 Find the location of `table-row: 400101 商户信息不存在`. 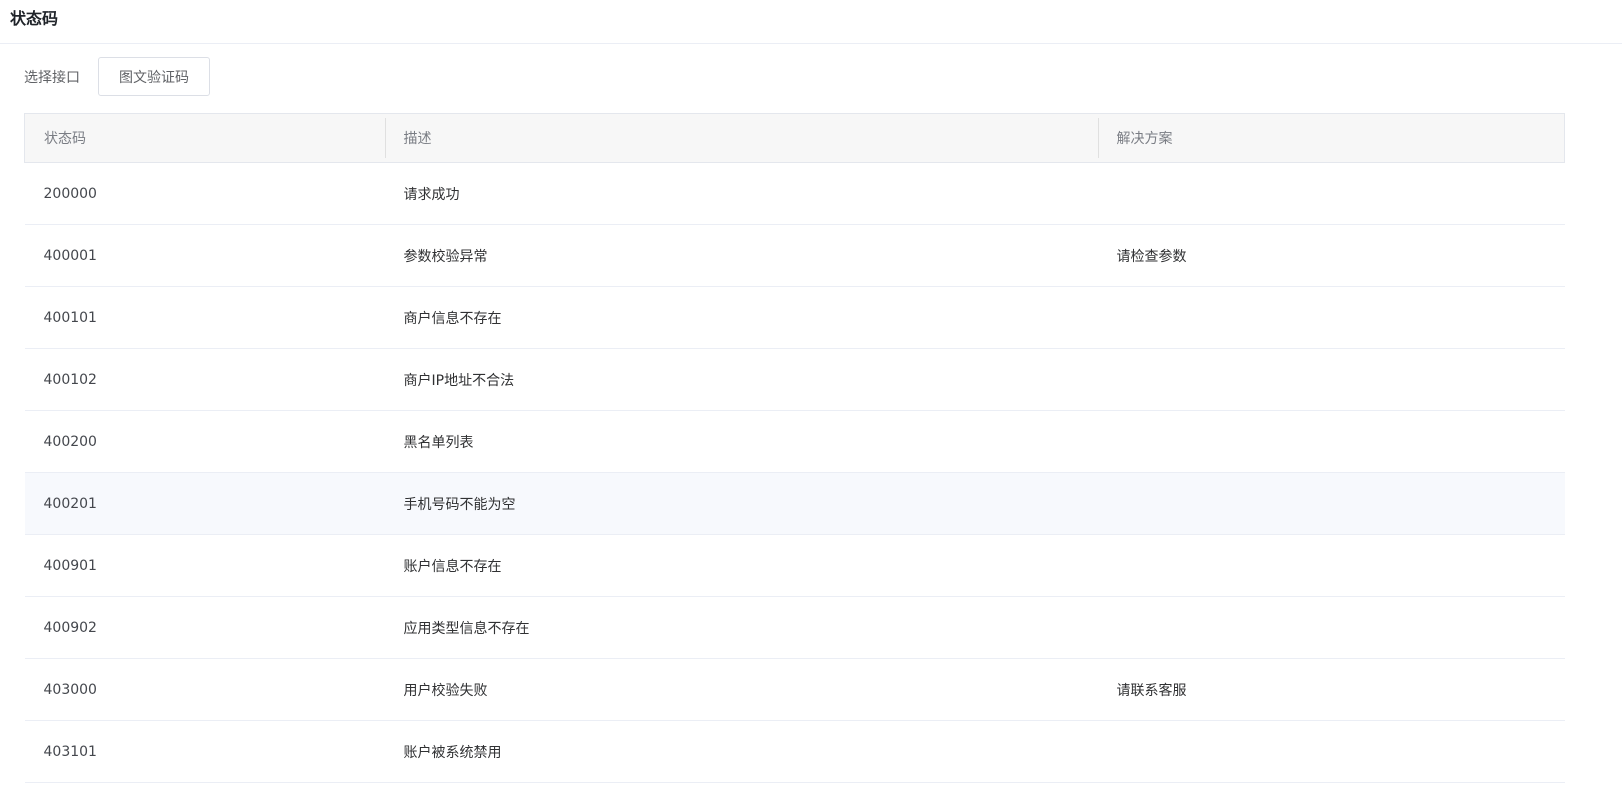

table-row: 400101 商户信息不存在 is located at coordinates (794, 318).